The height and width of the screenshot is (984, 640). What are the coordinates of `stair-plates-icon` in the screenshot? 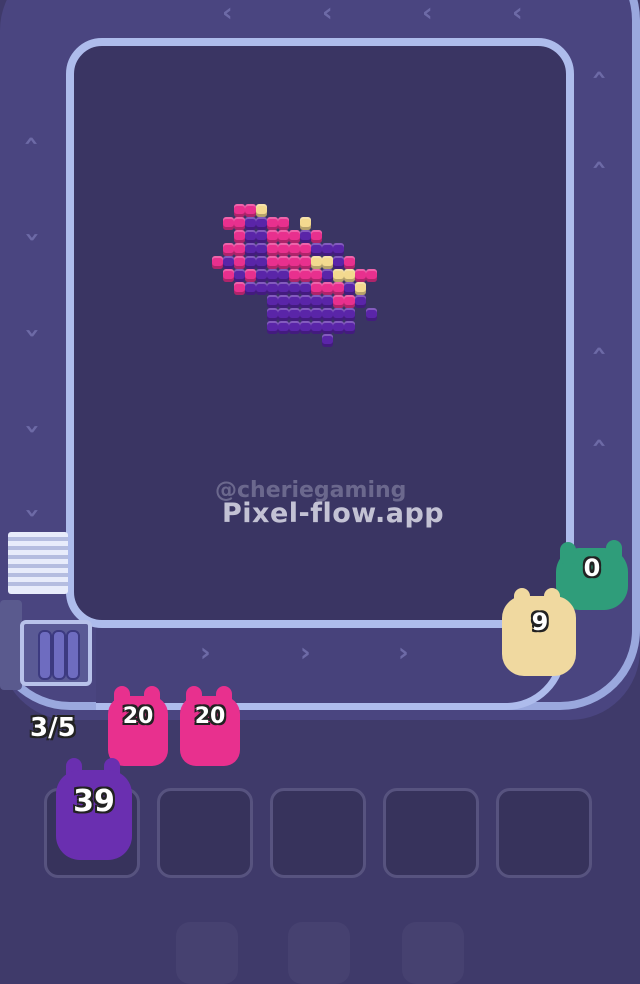 It's located at (38, 563).